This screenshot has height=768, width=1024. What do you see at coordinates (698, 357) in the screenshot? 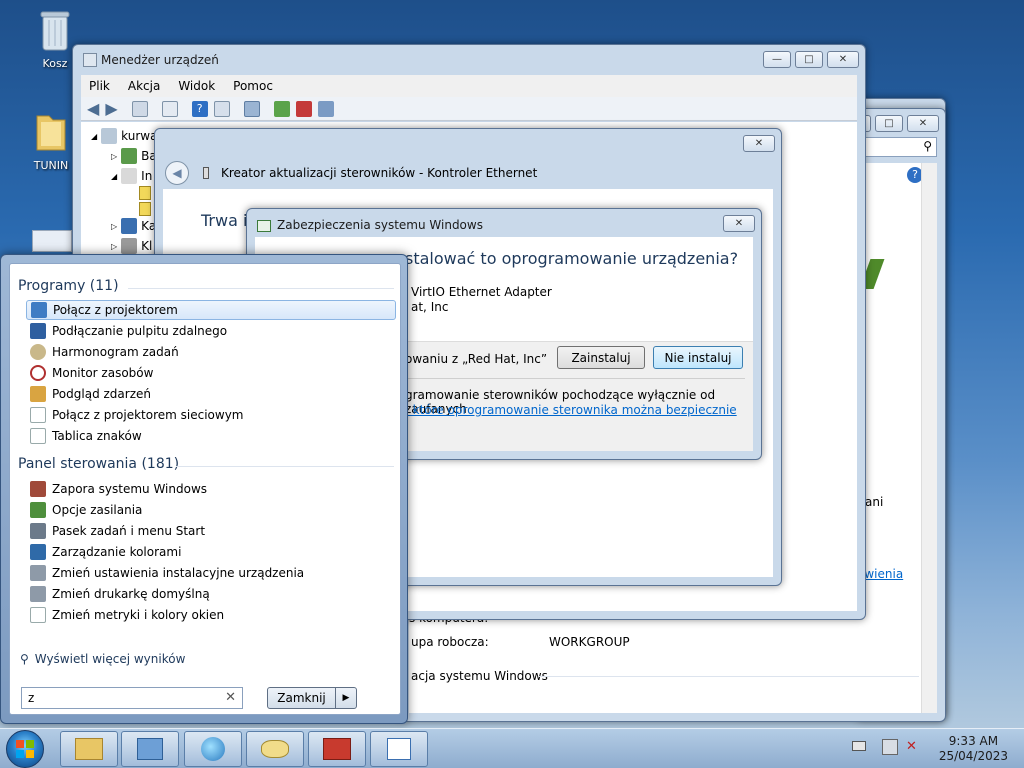
I see `dont-install-button: Nie instaluj` at bounding box center [698, 357].